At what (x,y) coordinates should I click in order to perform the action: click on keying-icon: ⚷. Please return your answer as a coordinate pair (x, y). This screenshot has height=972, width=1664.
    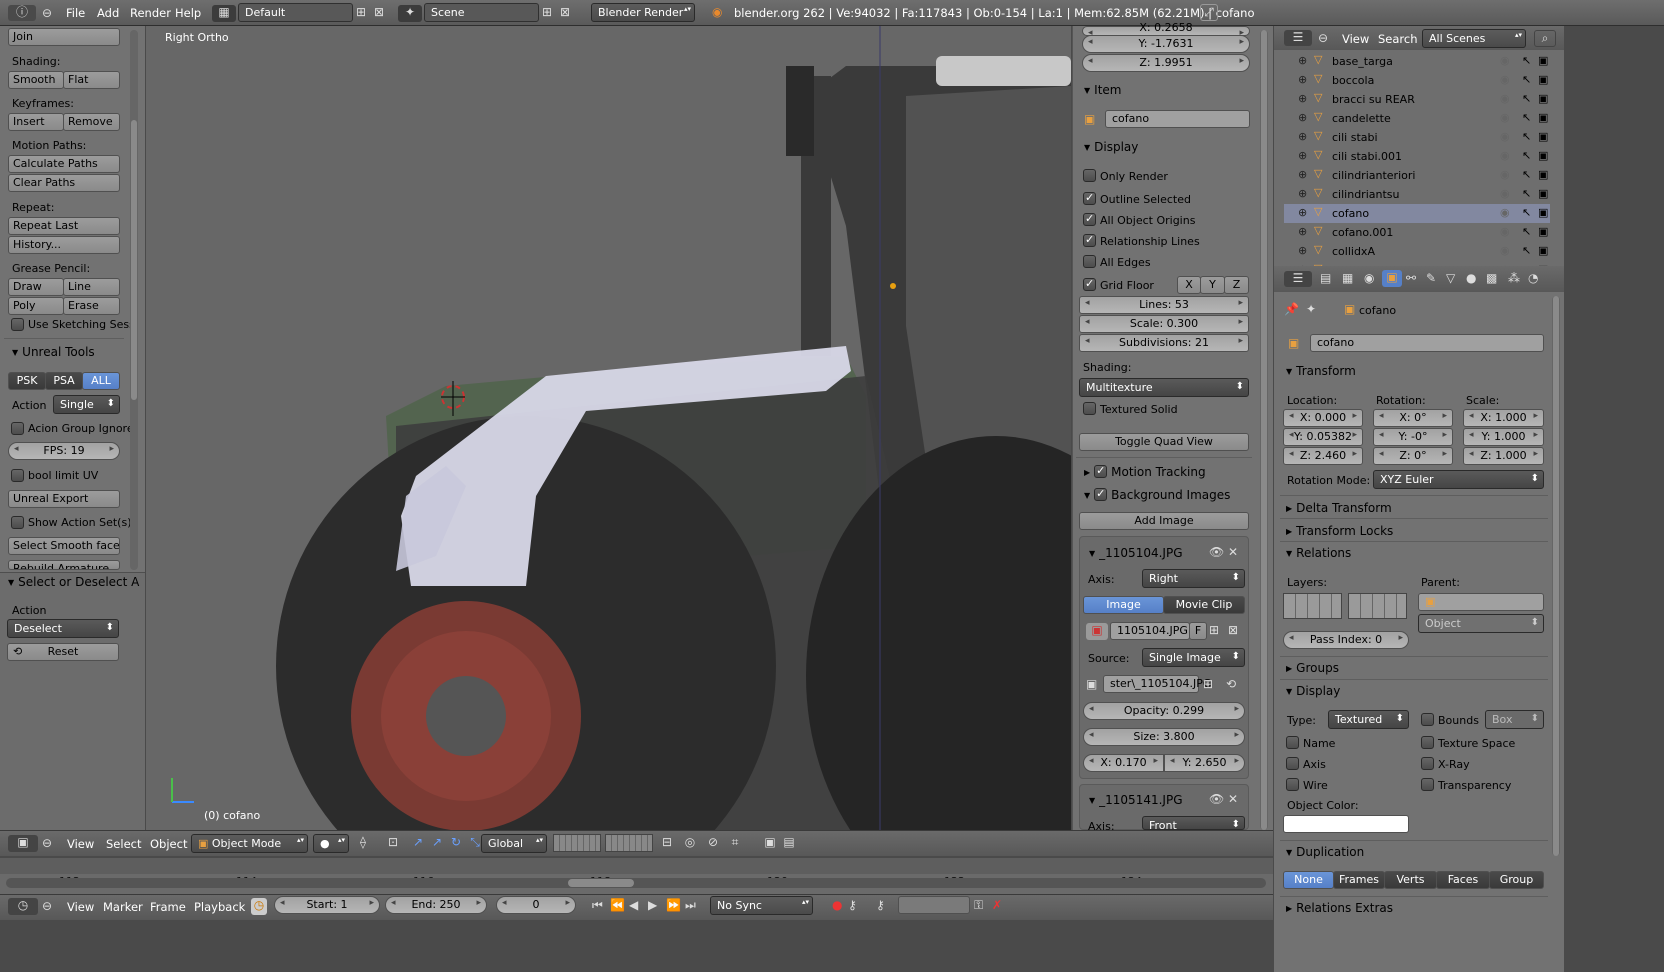
    Looking at the image, I should click on (852, 905).